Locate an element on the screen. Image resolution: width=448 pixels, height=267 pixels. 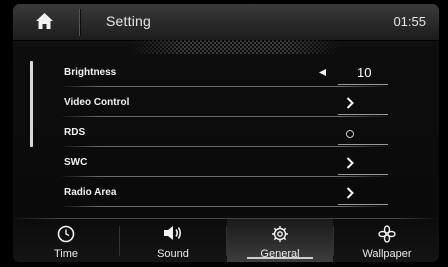
tab-sound: Sound is located at coordinates (173, 240).